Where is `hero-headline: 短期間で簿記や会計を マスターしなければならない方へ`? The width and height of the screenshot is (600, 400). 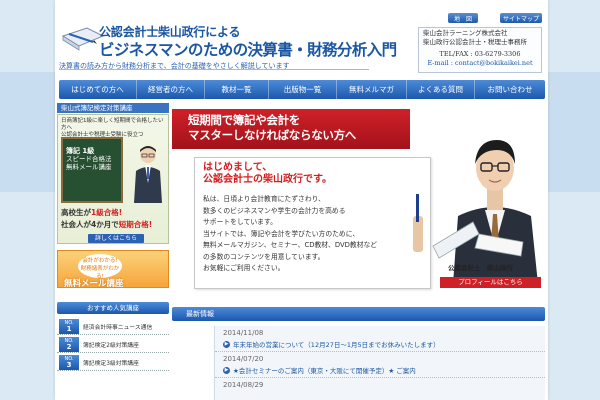 hero-headline: 短期間で簿記や会計を マスターしなければならない方へ is located at coordinates (291, 129).